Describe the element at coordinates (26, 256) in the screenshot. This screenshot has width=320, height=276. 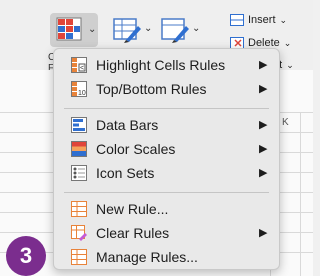
I see `step-number-badge: 3` at that location.